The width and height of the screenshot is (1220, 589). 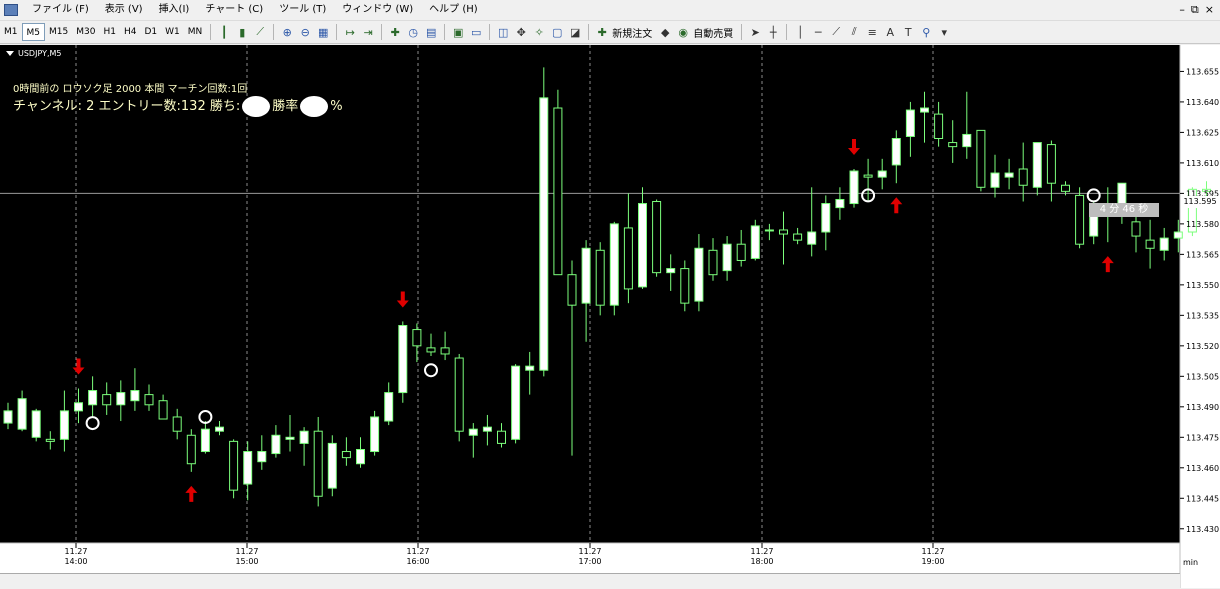 I want to click on price-tick-label: 113.430, so click(x=1202, y=529).